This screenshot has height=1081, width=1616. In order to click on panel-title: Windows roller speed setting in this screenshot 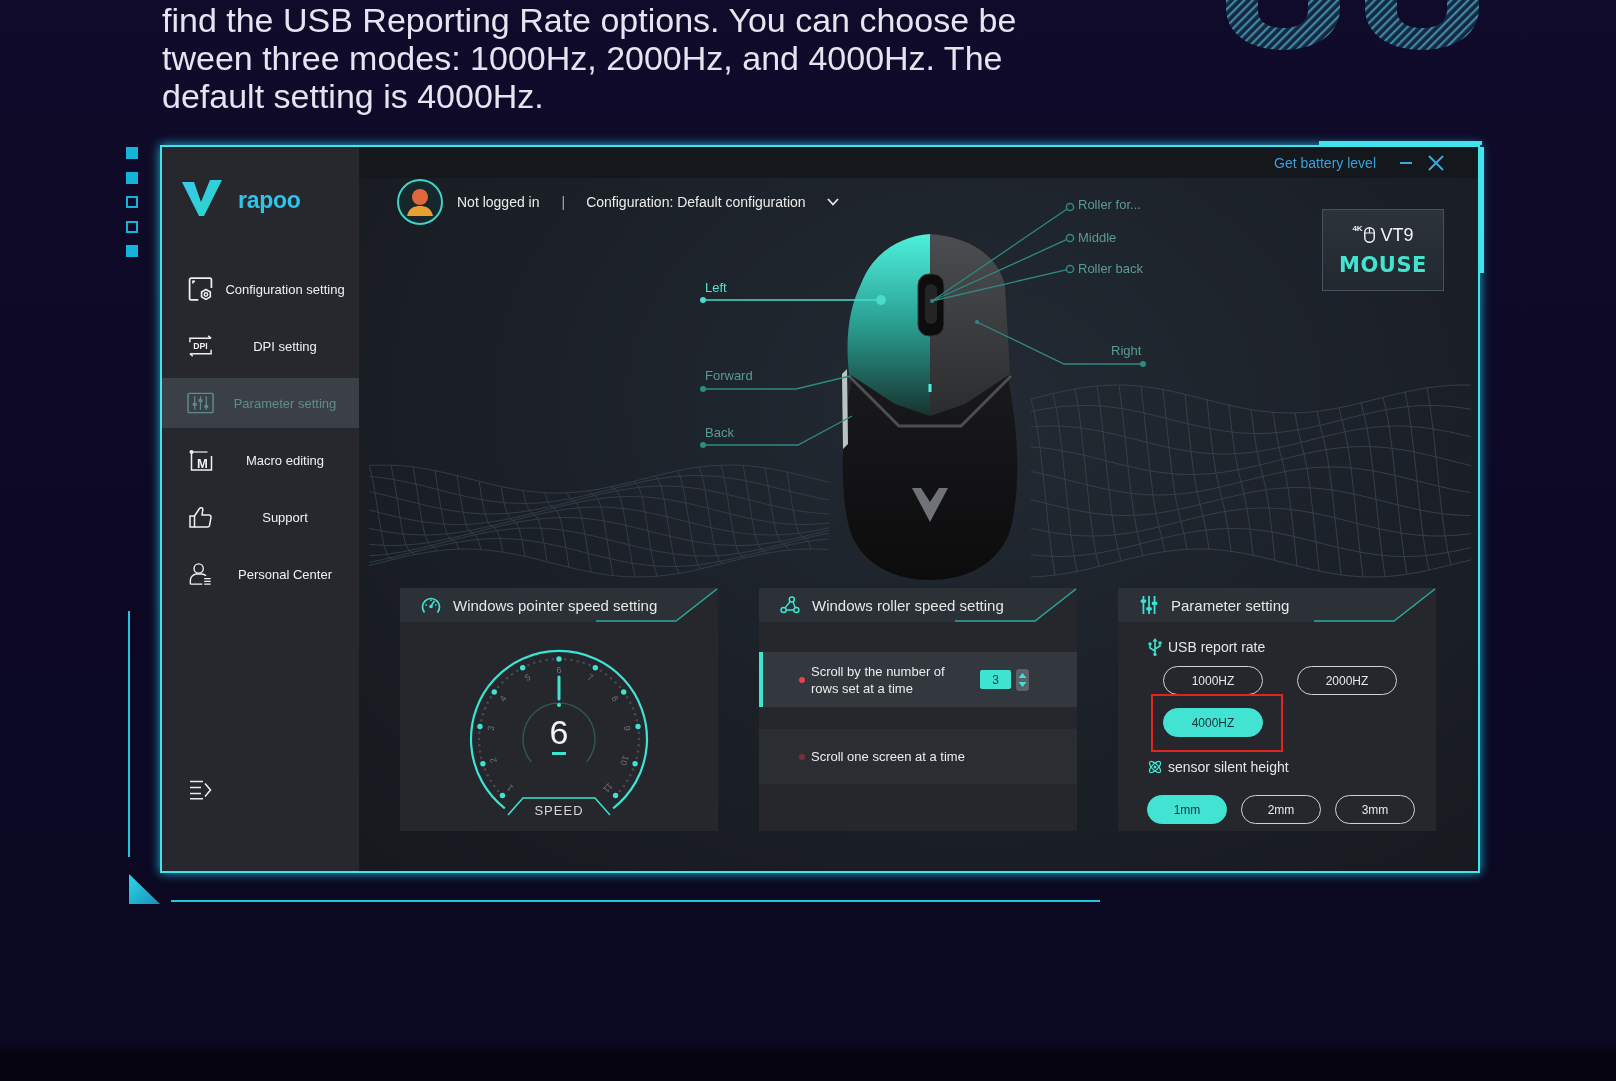, I will do `click(908, 605)`.